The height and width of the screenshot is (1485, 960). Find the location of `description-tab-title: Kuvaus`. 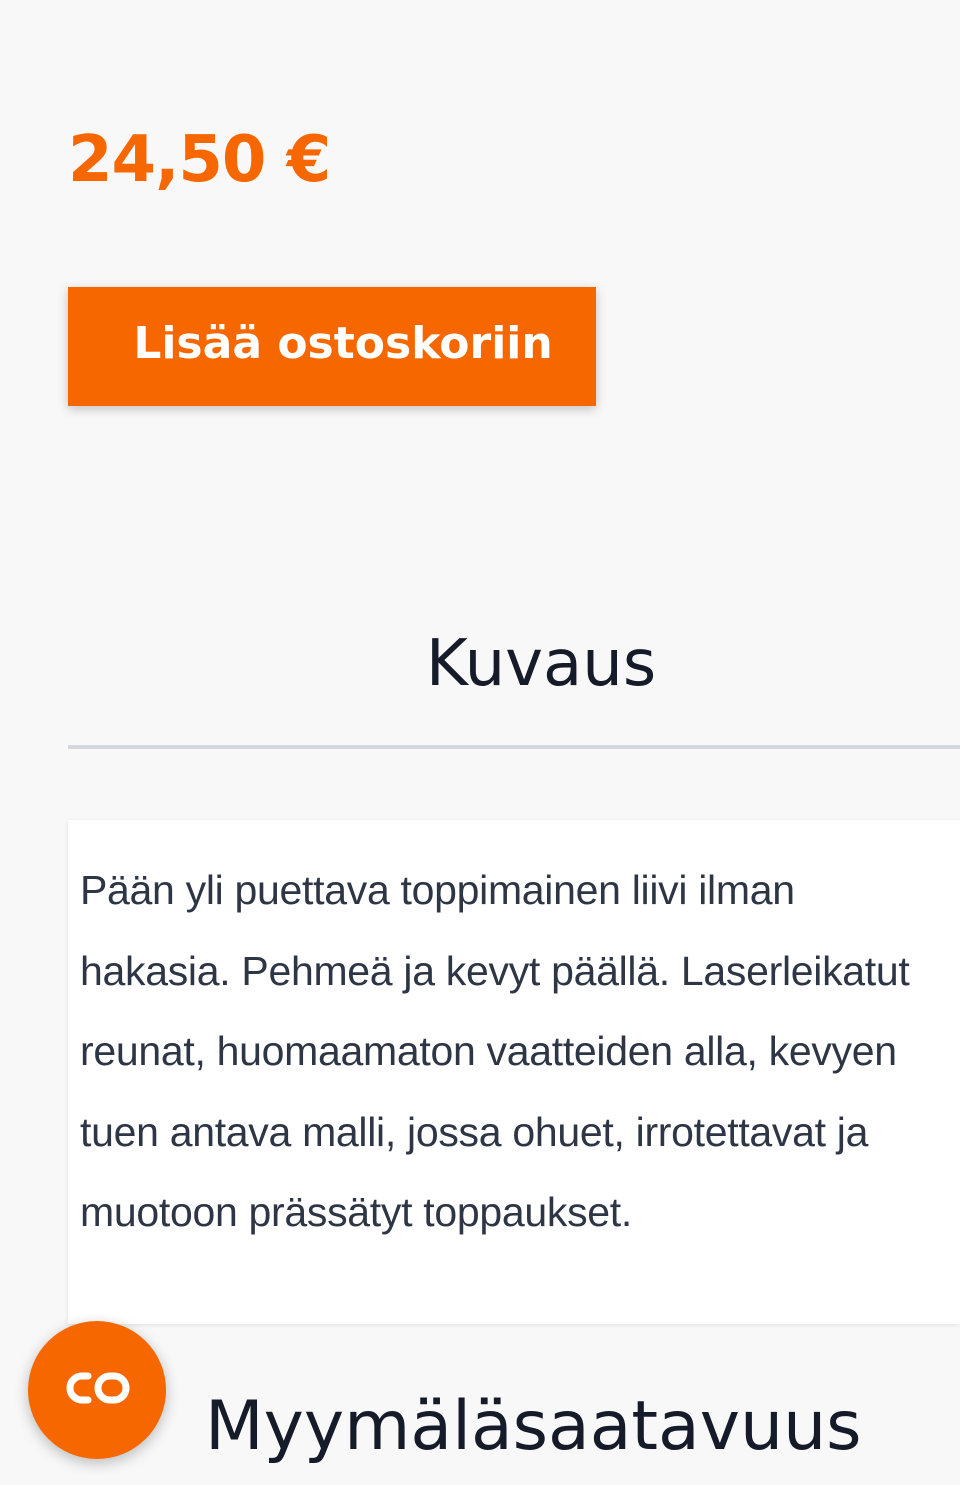

description-tab-title: Kuvaus is located at coordinates (514, 664).